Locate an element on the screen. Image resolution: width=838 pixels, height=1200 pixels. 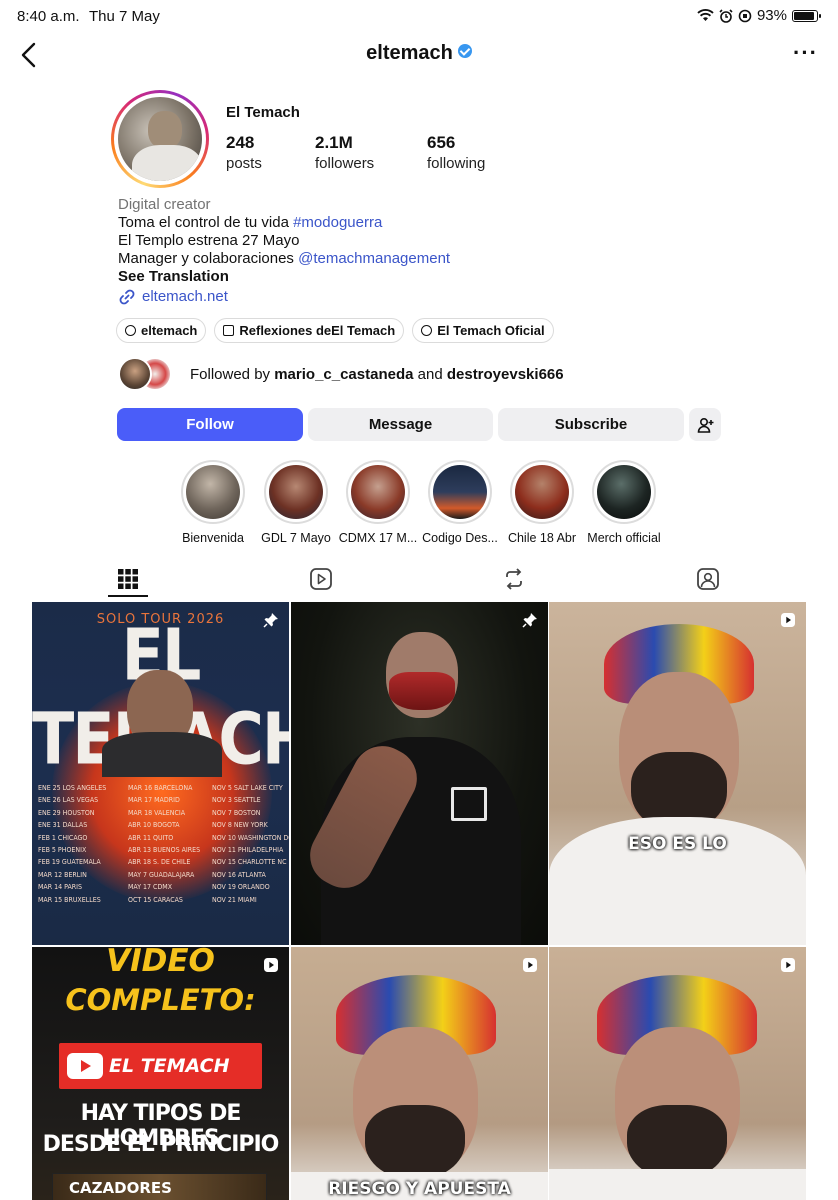
tour-date: ABR 10 BOGOTA is located at coordinates (154, 825).